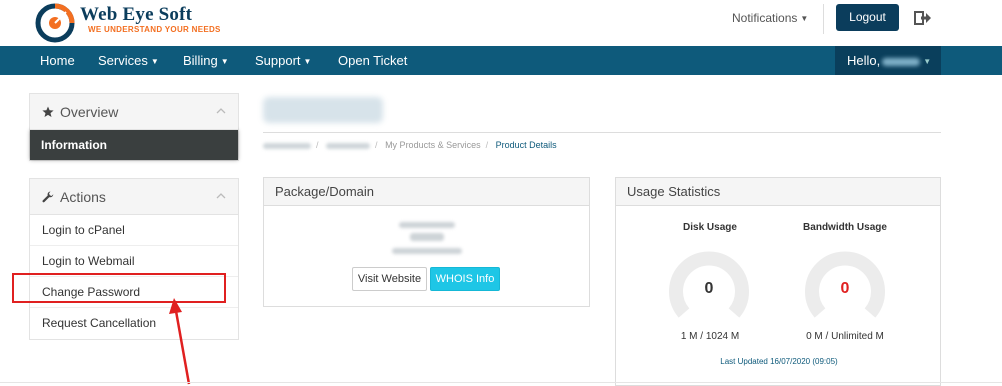 This screenshot has width=1002, height=386. I want to click on nav-billing: Billing ▼, so click(206, 60).